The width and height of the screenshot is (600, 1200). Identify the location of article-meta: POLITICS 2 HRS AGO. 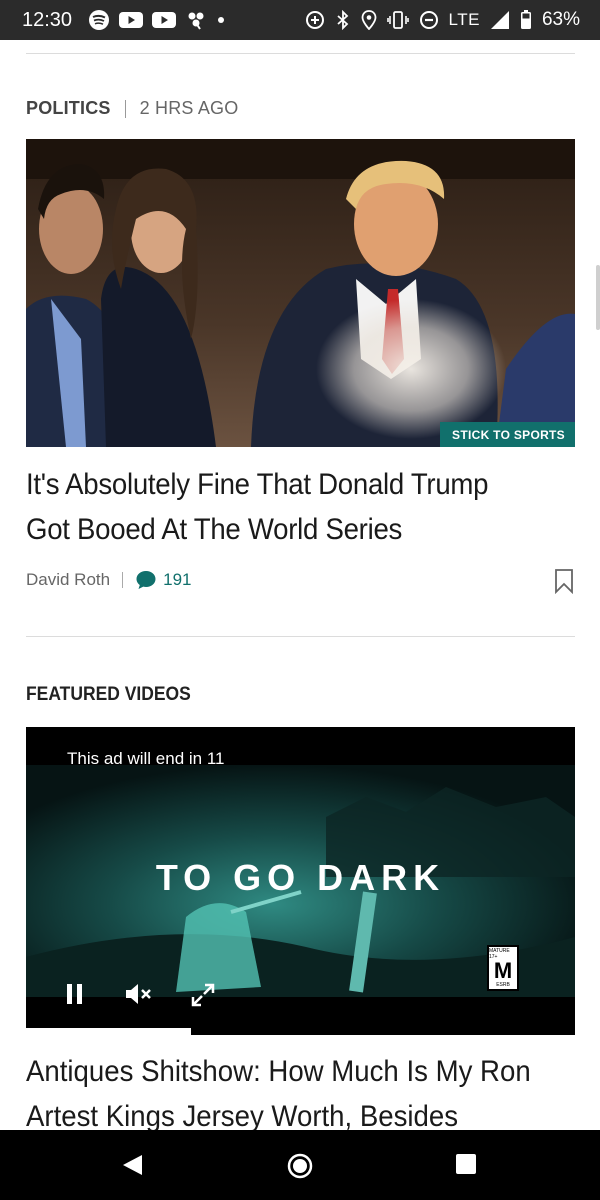
(132, 108).